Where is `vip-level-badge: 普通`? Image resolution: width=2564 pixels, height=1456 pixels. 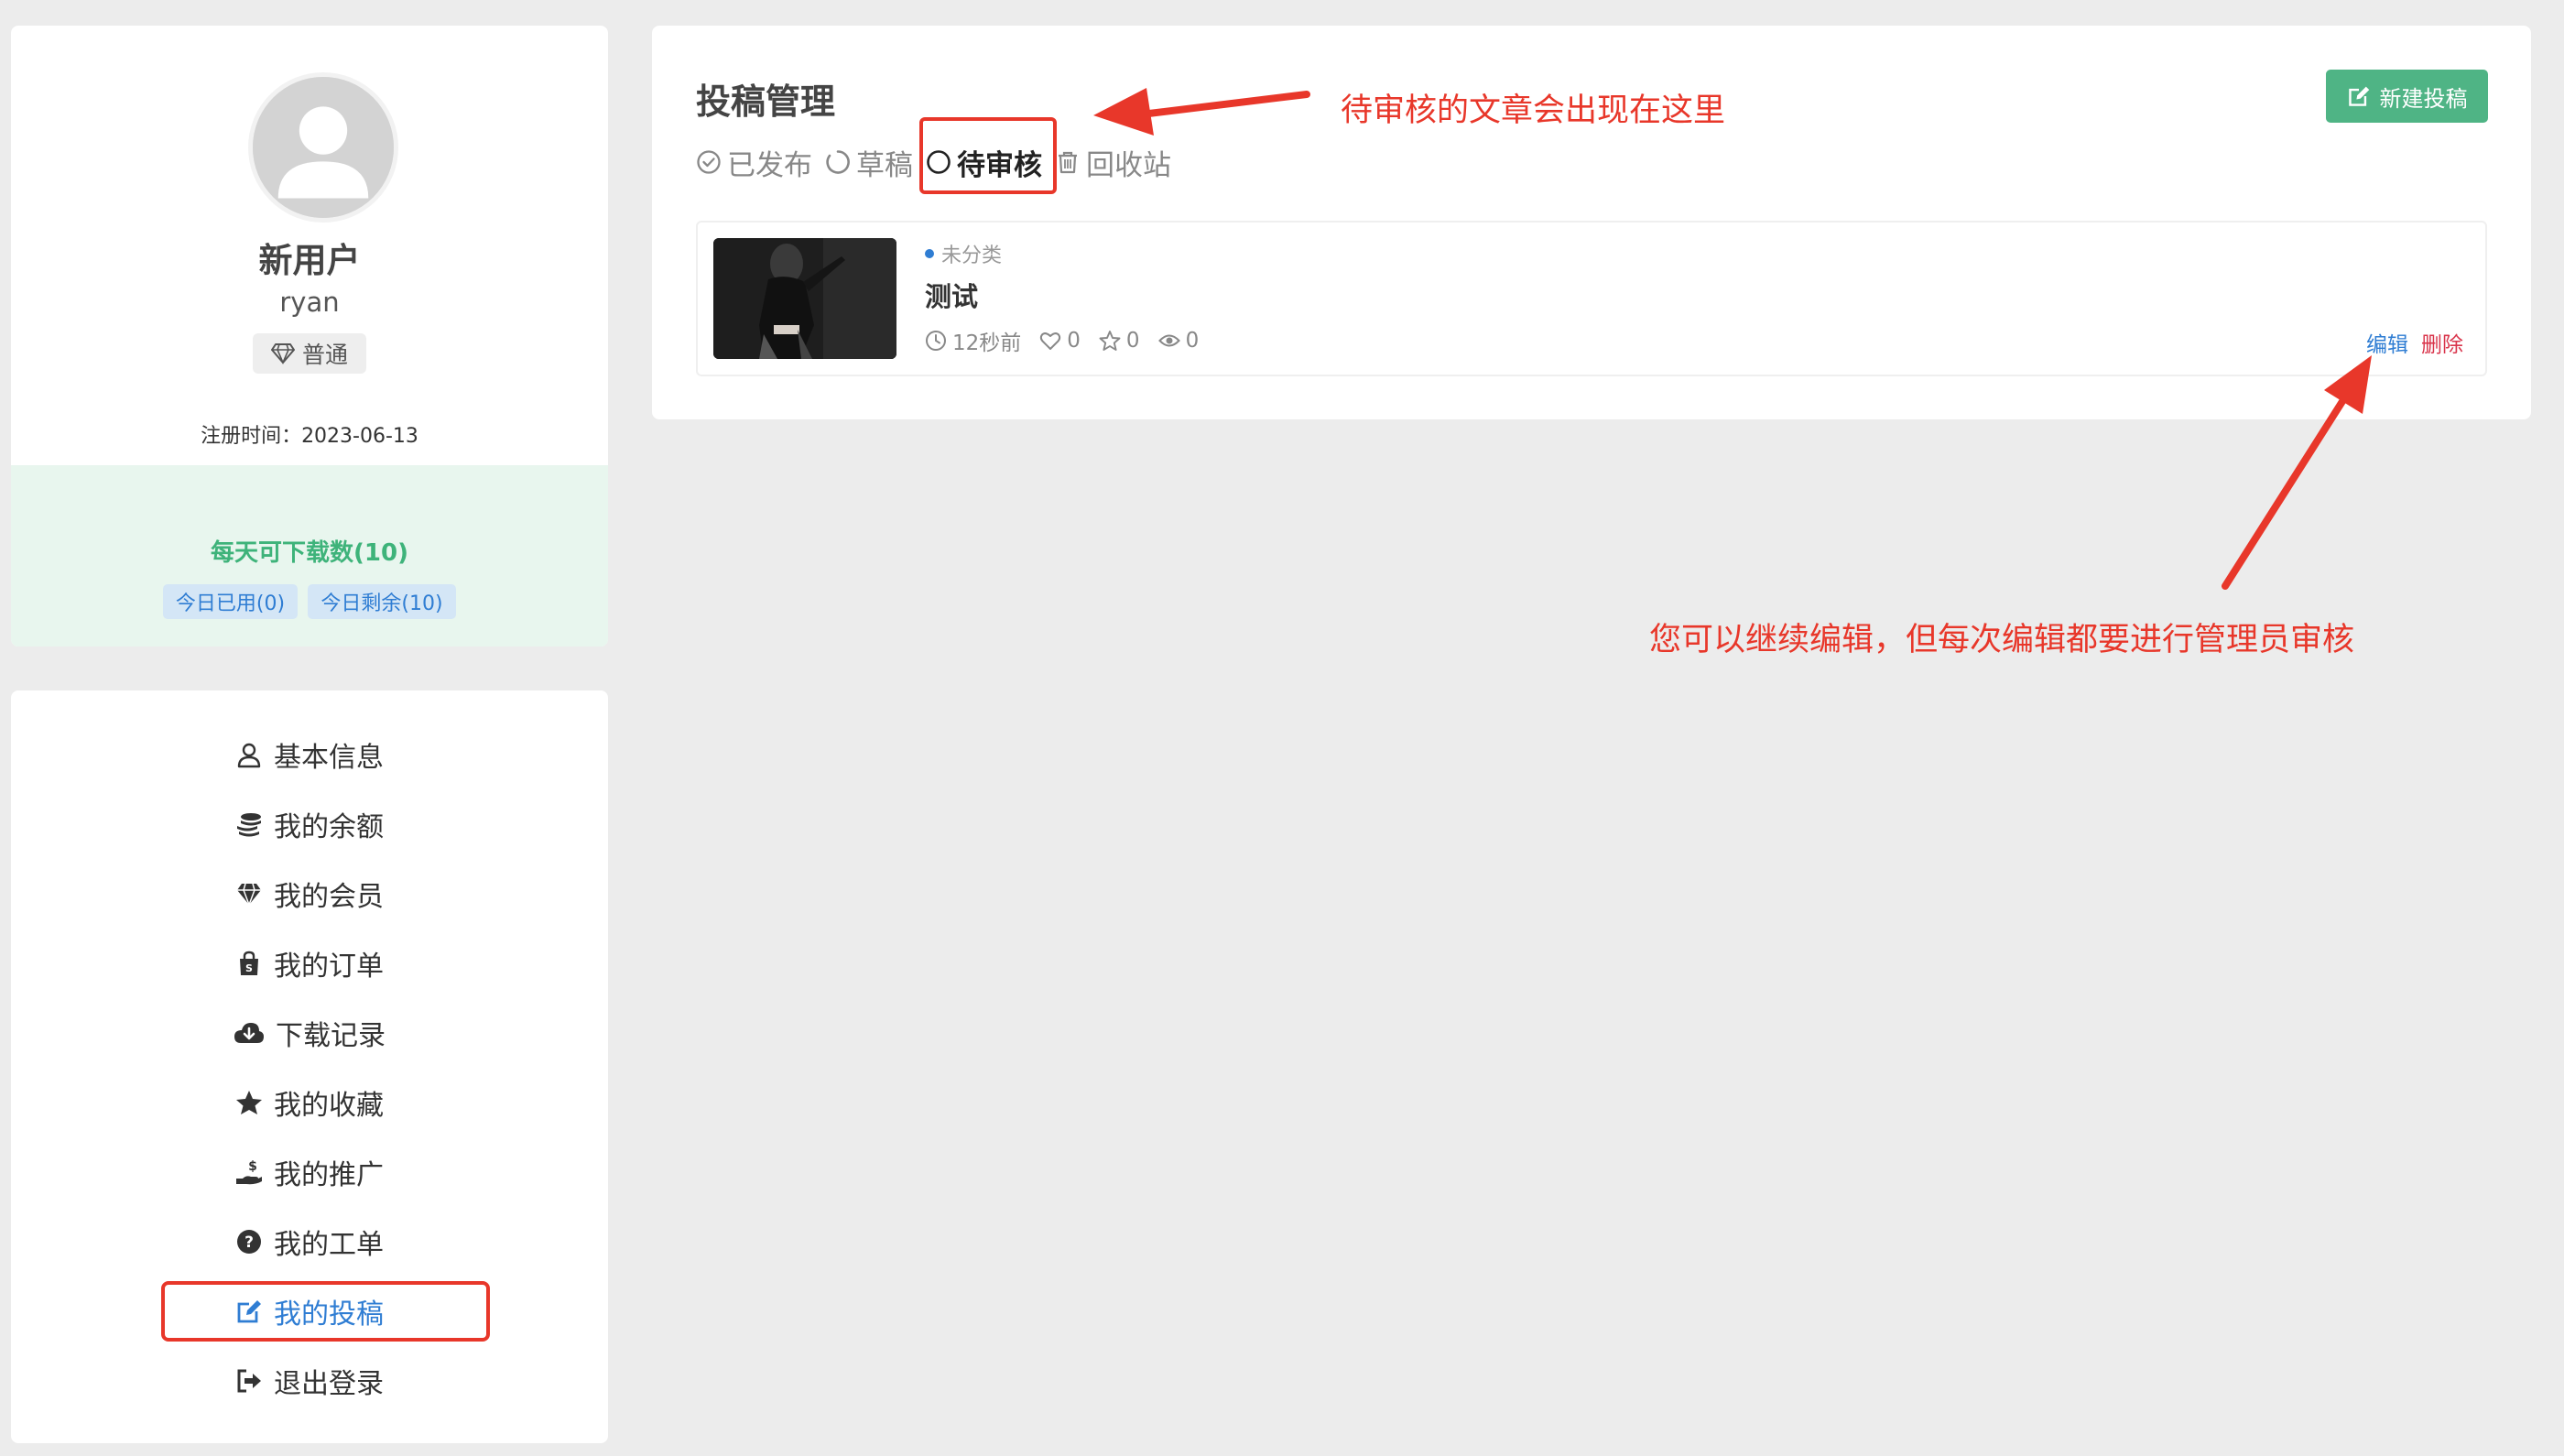
vip-level-badge: 普通 is located at coordinates (309, 353).